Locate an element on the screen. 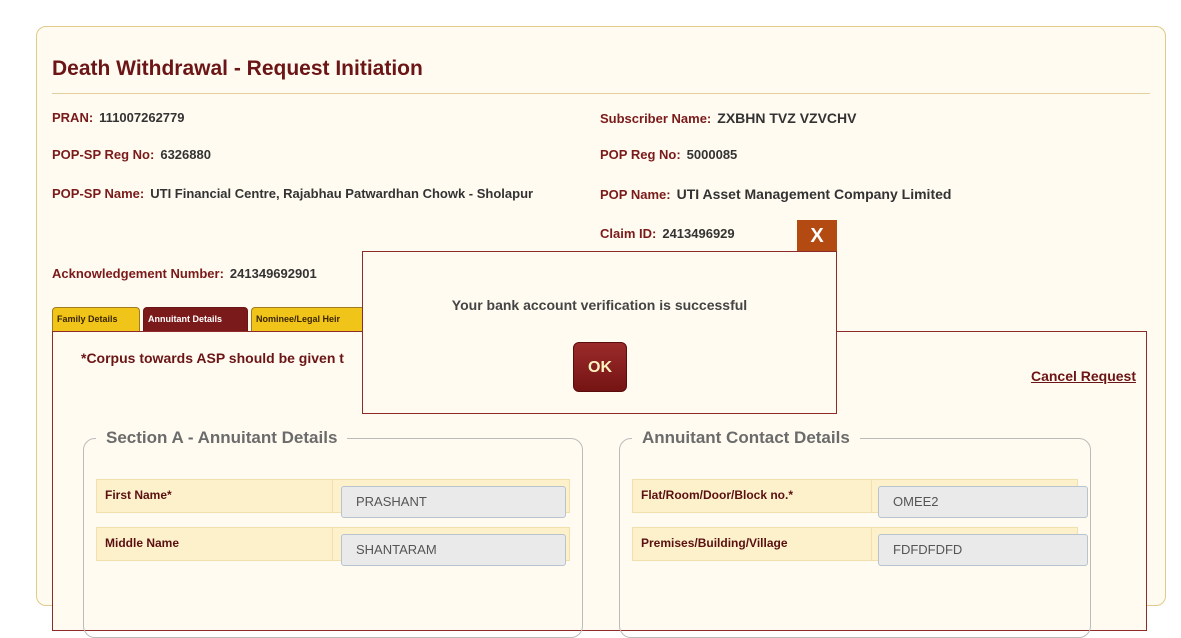 This screenshot has width=1181, height=638. premises-input: FDFDFDFD is located at coordinates (983, 550).